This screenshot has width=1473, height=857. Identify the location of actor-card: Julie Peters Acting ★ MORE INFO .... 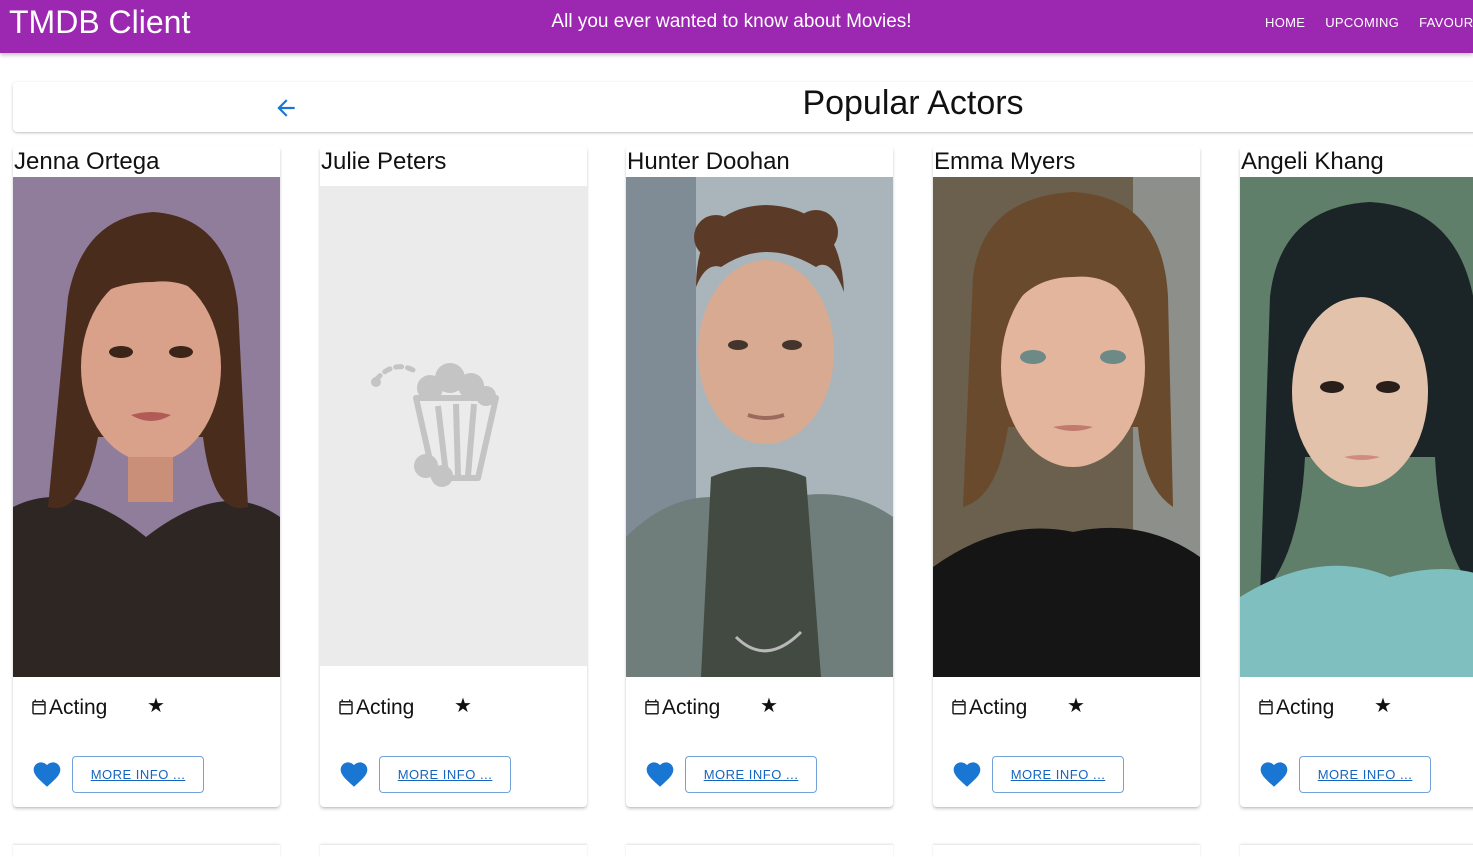
(453, 476).